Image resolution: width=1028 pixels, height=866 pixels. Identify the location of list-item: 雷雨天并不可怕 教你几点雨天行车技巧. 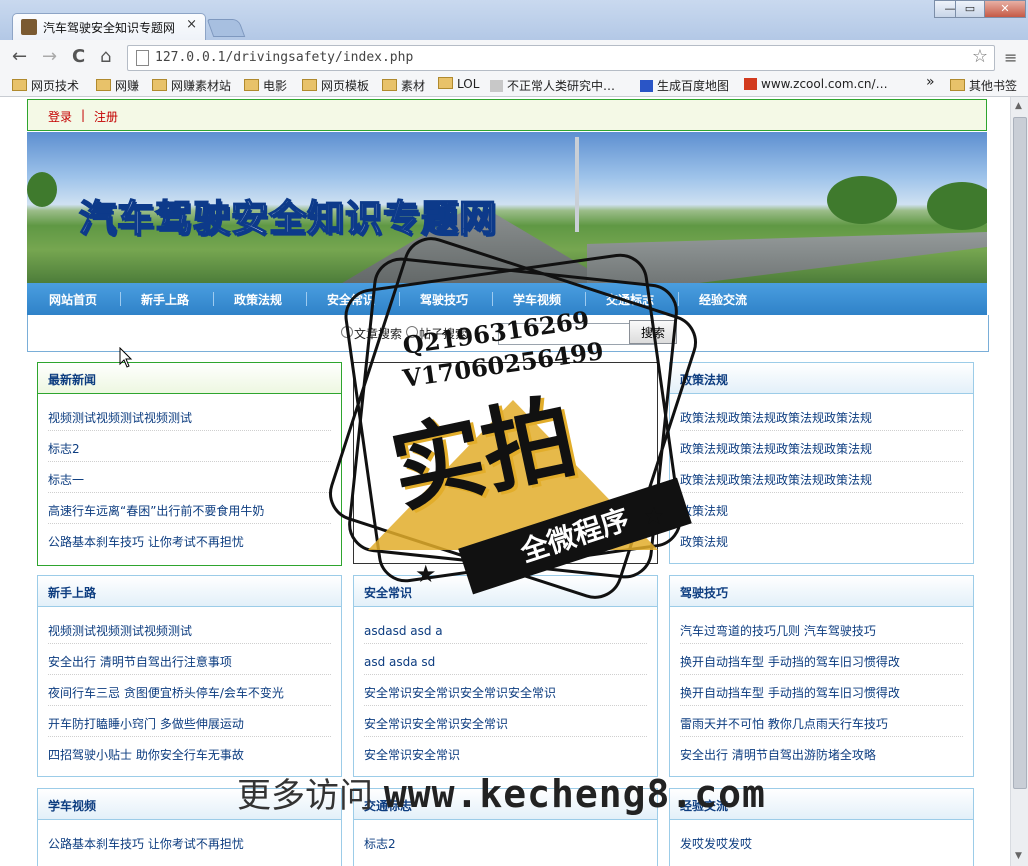
(821, 721).